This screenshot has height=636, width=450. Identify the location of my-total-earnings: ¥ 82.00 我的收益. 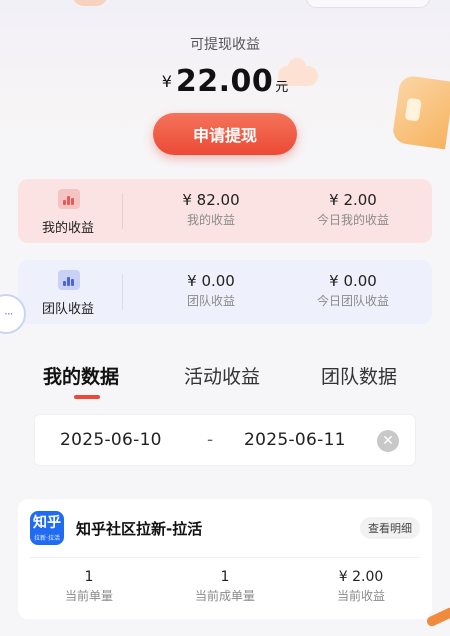
(211, 209).